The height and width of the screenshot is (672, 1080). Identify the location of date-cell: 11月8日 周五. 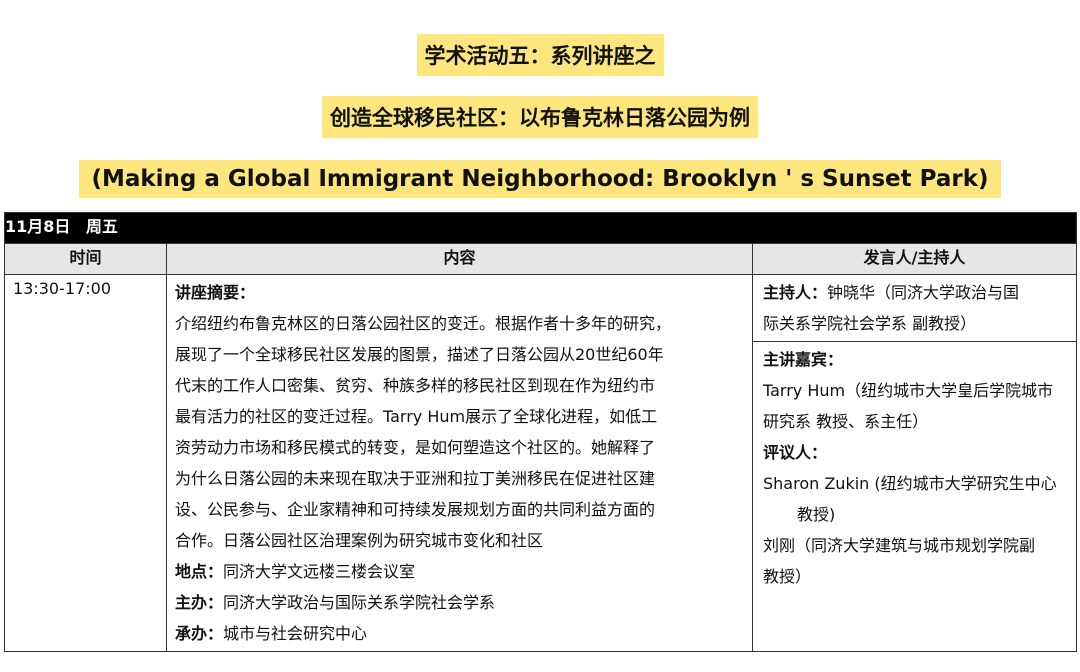
(540, 228).